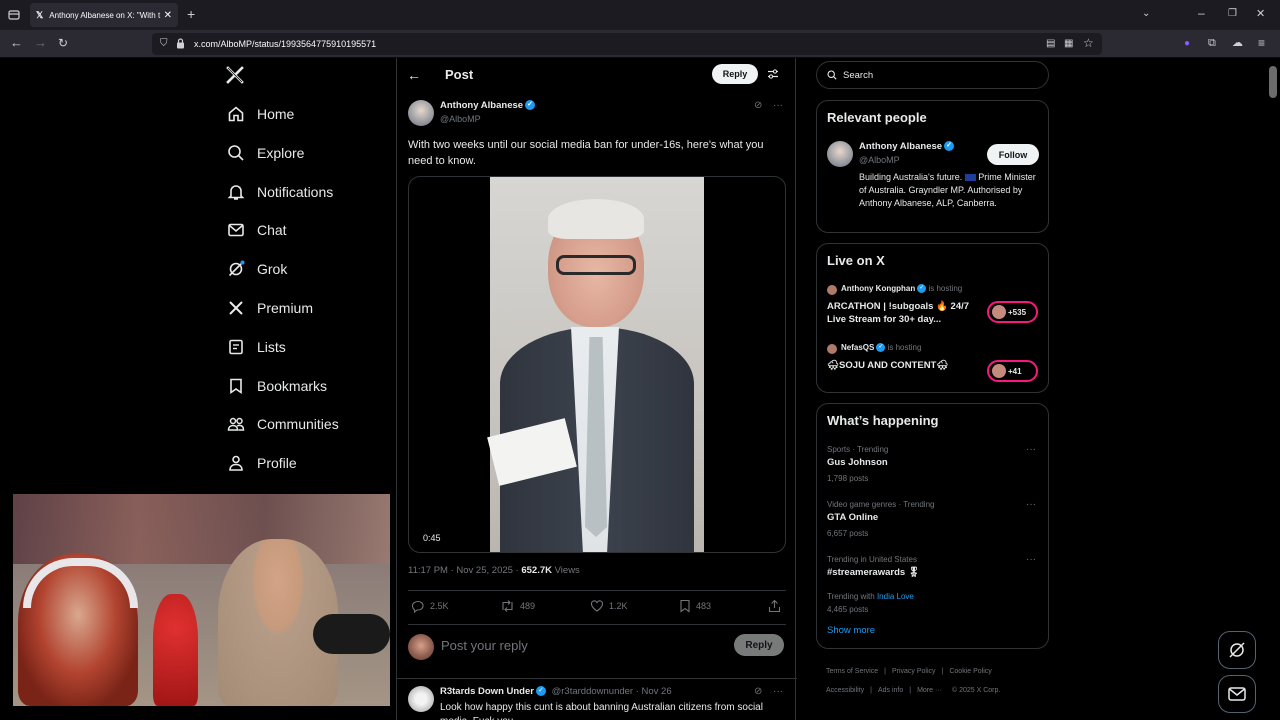 The height and width of the screenshot is (720, 1280). I want to click on nav-item-home: Home, so click(260, 114).